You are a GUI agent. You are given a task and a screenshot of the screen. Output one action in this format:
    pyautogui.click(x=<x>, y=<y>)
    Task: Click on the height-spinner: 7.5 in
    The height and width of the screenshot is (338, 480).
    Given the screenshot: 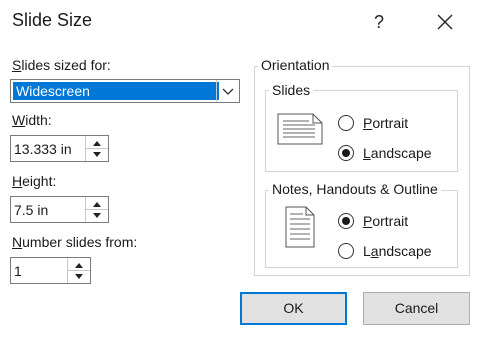 What is the action you would take?
    pyautogui.click(x=59, y=209)
    